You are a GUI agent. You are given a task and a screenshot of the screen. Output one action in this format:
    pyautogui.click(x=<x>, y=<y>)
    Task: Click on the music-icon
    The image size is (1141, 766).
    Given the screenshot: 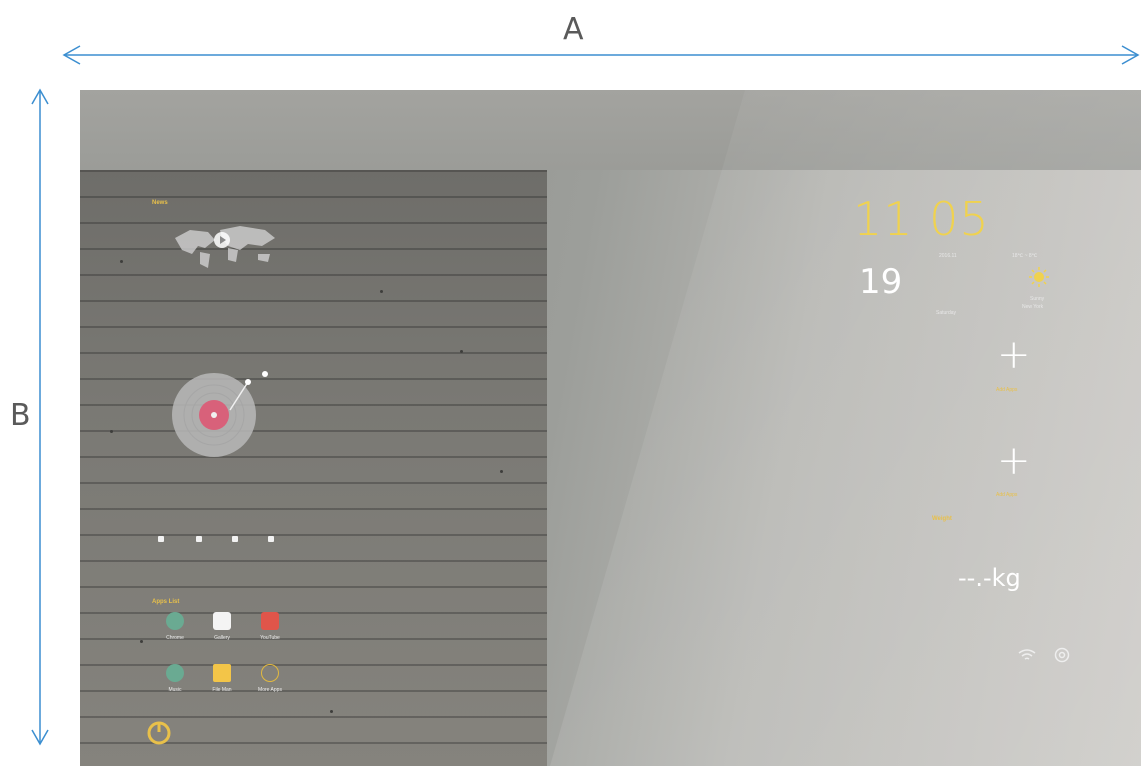 What is the action you would take?
    pyautogui.click(x=175, y=673)
    